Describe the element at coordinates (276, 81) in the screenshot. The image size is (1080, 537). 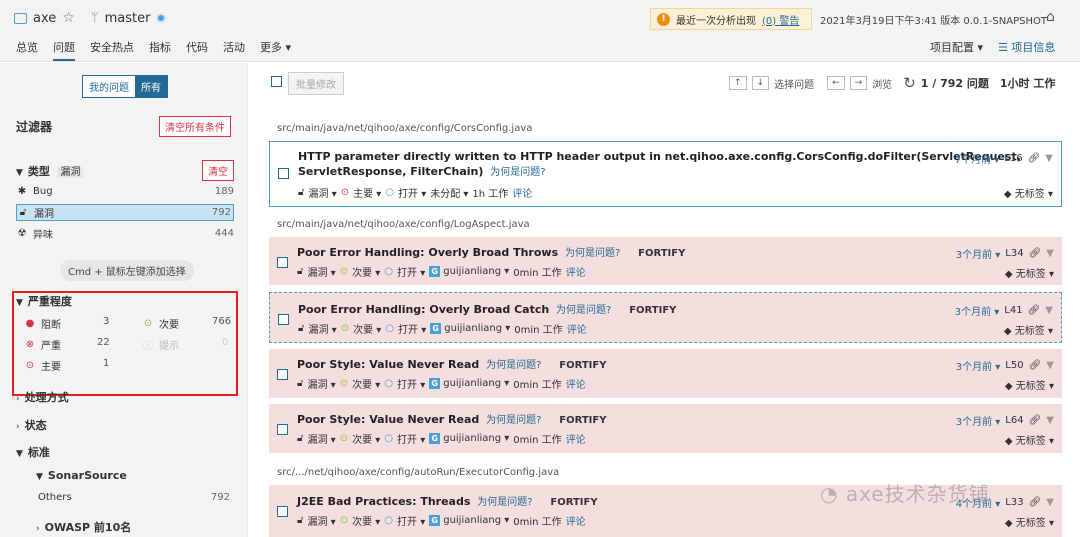
I see `select-all-checkbox` at that location.